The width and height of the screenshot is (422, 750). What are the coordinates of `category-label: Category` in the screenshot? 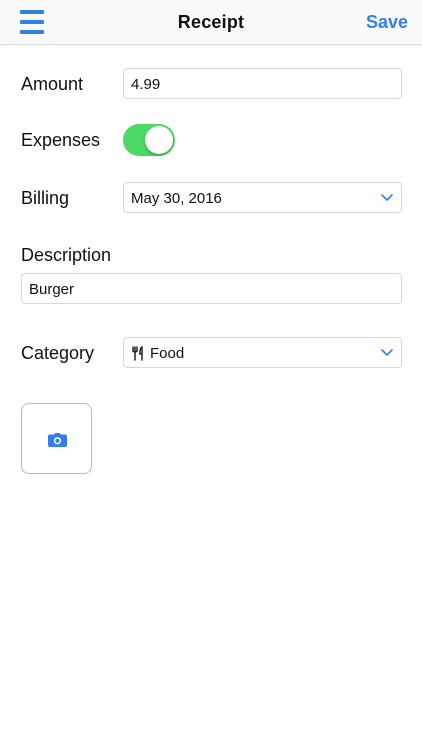 It's located at (58, 353).